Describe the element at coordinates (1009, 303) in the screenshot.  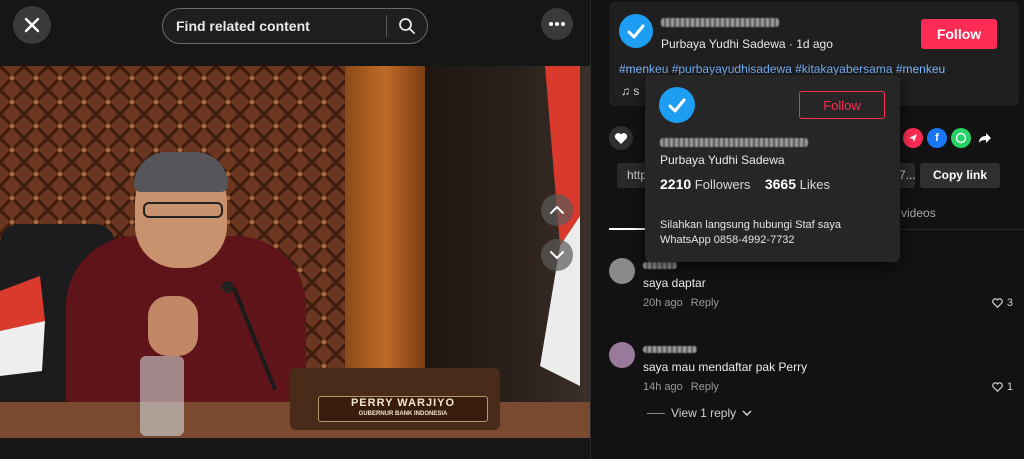
I see `comment-like-count: 3` at that location.